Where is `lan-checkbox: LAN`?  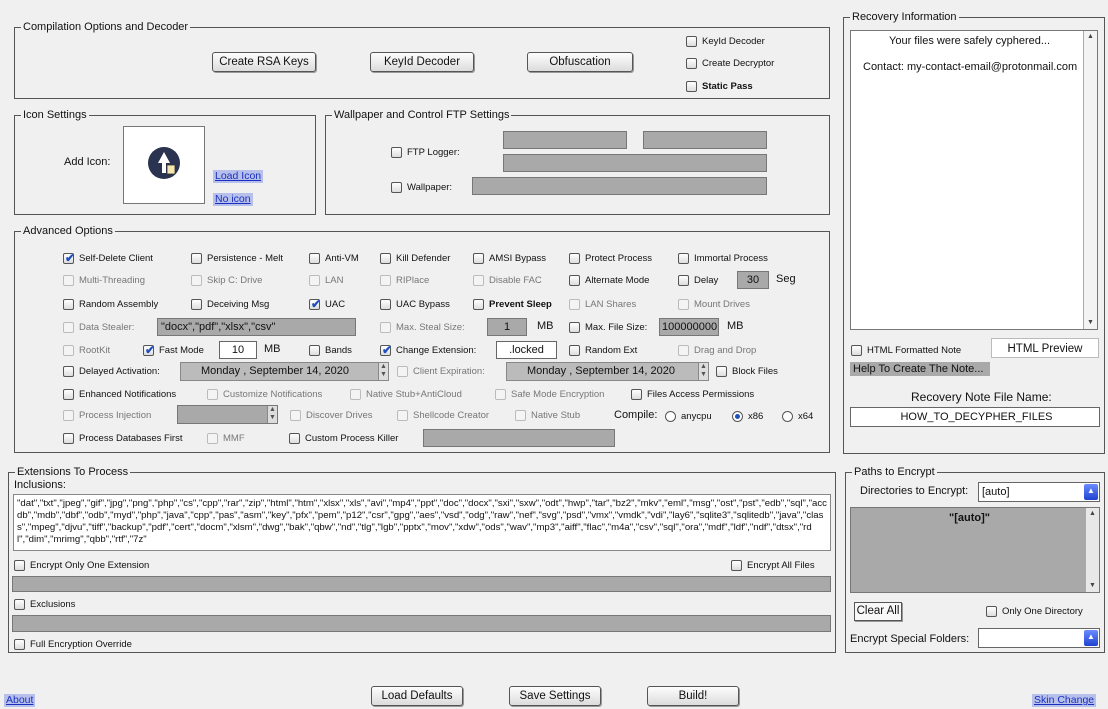
lan-checkbox: LAN is located at coordinates (326, 280).